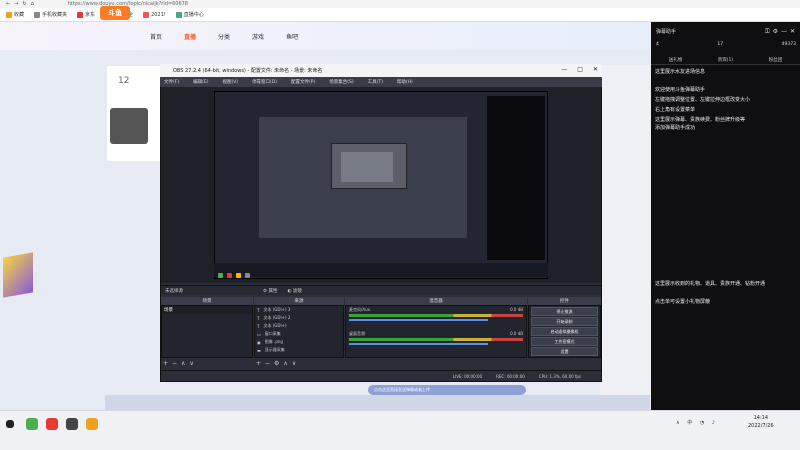  Describe the element at coordinates (50, 14) in the screenshot. I see `bookmark-item: 手机收藏夹` at that location.